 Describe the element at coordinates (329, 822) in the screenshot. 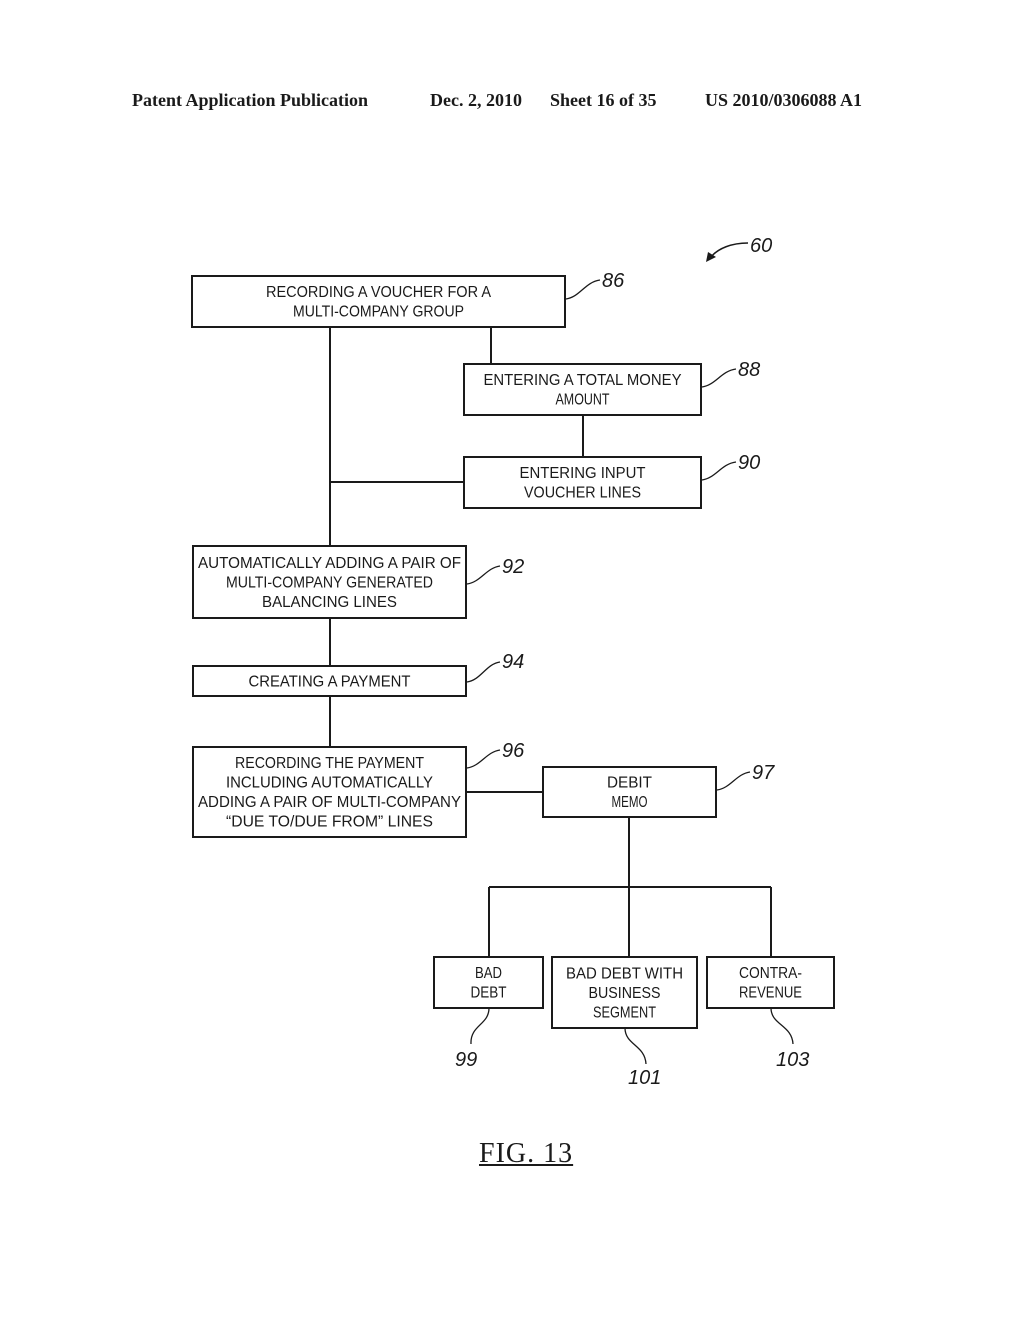

I see `box-text-line: “DUE TO/DUE FROM” LINES` at that location.